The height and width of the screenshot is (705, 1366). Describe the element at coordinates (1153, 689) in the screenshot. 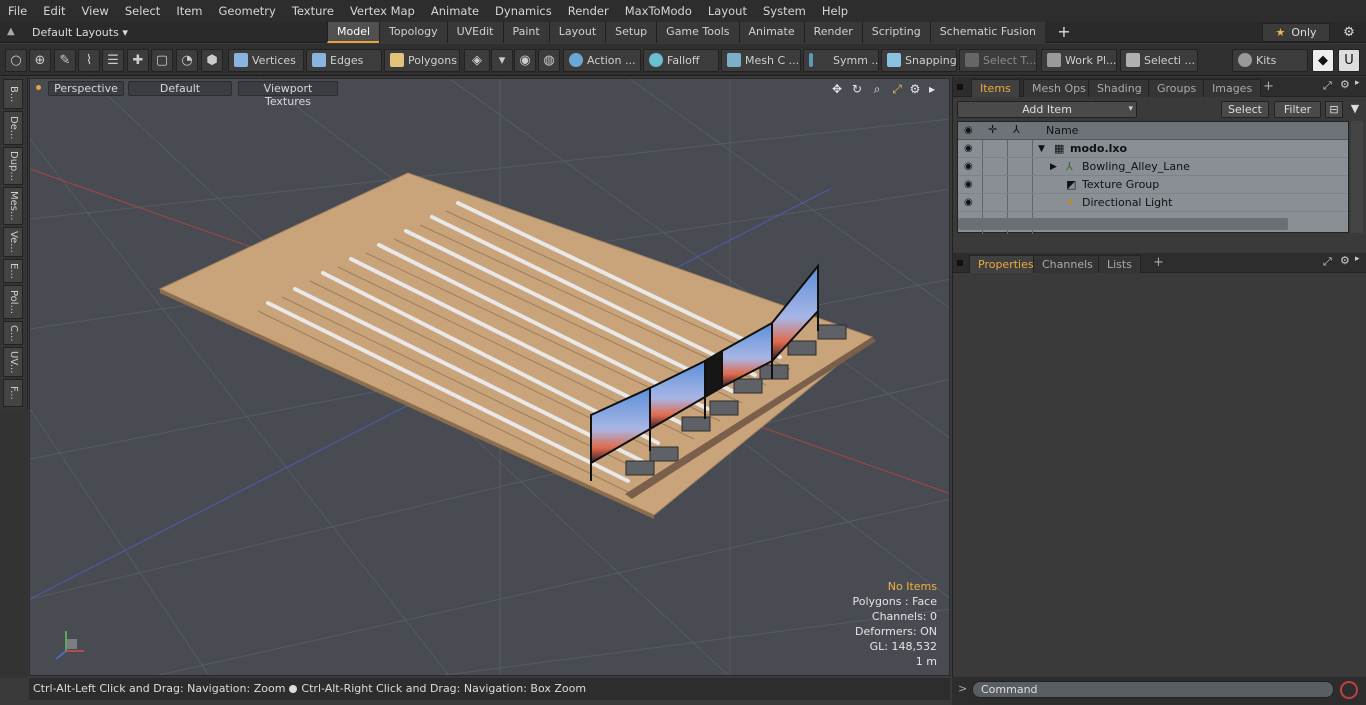

I see `command-input: Command` at that location.